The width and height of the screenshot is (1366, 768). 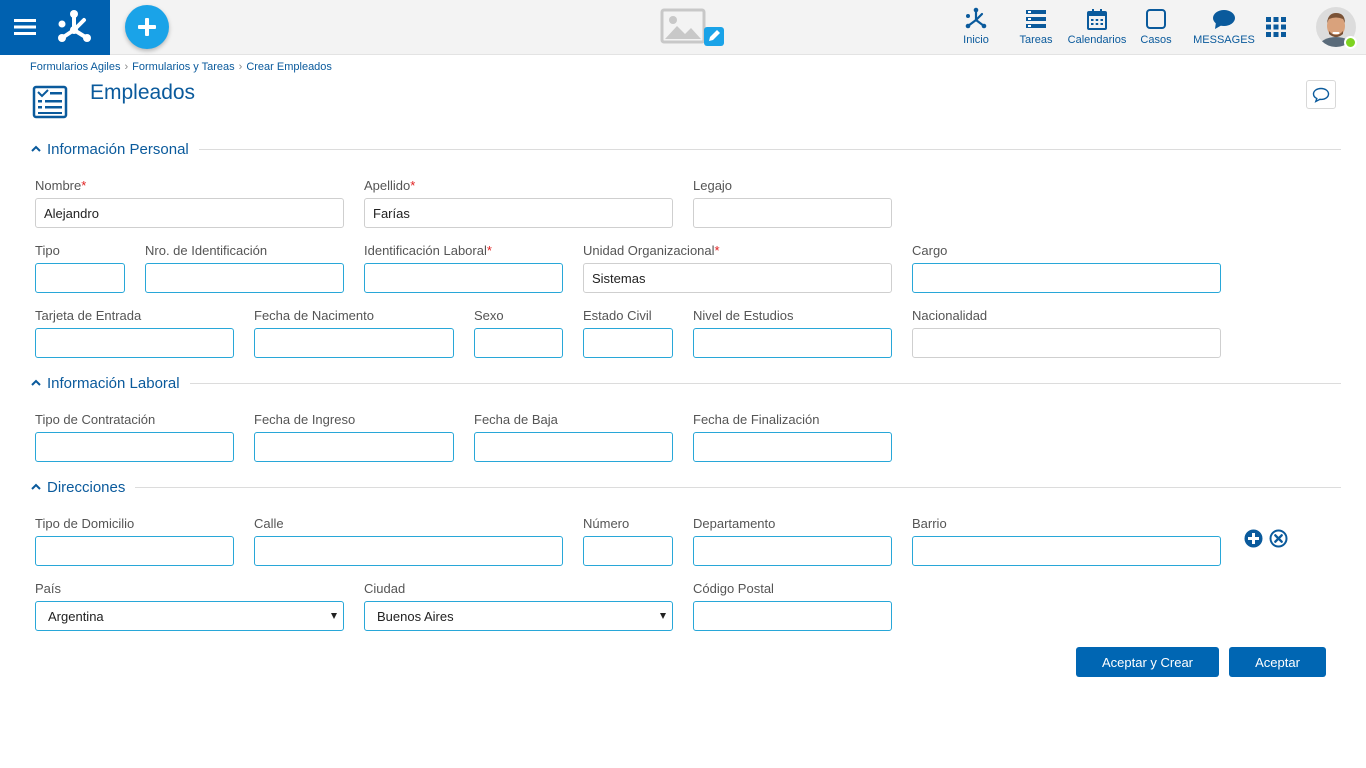 I want to click on nivel-estudios-label: Nivel de Estudios, so click(x=743, y=315).